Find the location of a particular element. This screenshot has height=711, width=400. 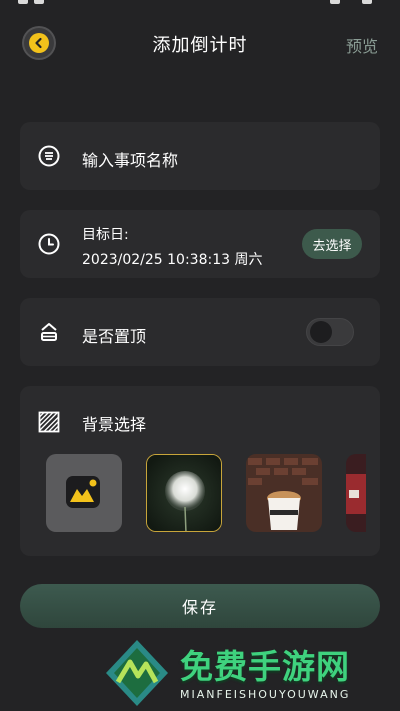

list-circle-icon is located at coordinates (49, 156).